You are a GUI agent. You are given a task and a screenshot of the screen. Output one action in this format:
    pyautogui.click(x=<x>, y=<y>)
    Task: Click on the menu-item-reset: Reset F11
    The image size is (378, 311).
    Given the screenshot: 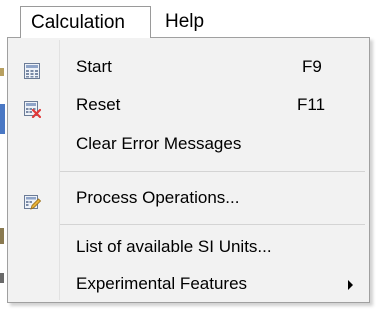 What is the action you would take?
    pyautogui.click(x=188, y=105)
    